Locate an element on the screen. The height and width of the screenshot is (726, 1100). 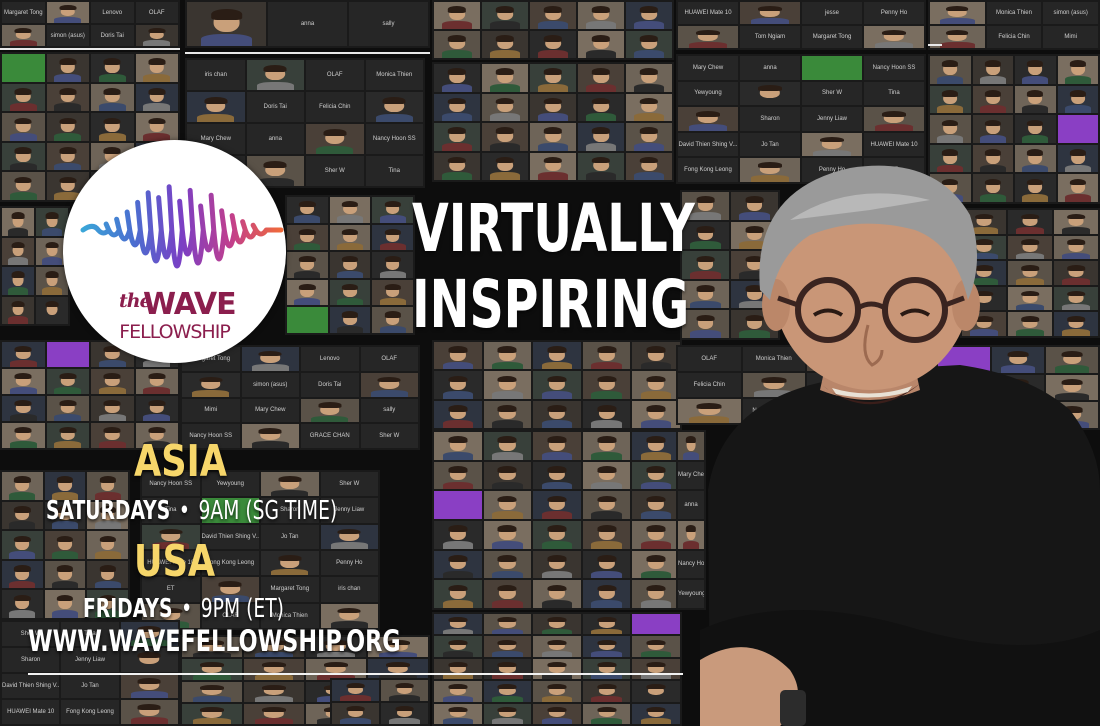
participant-tile: sally is located at coordinates (389, 410).